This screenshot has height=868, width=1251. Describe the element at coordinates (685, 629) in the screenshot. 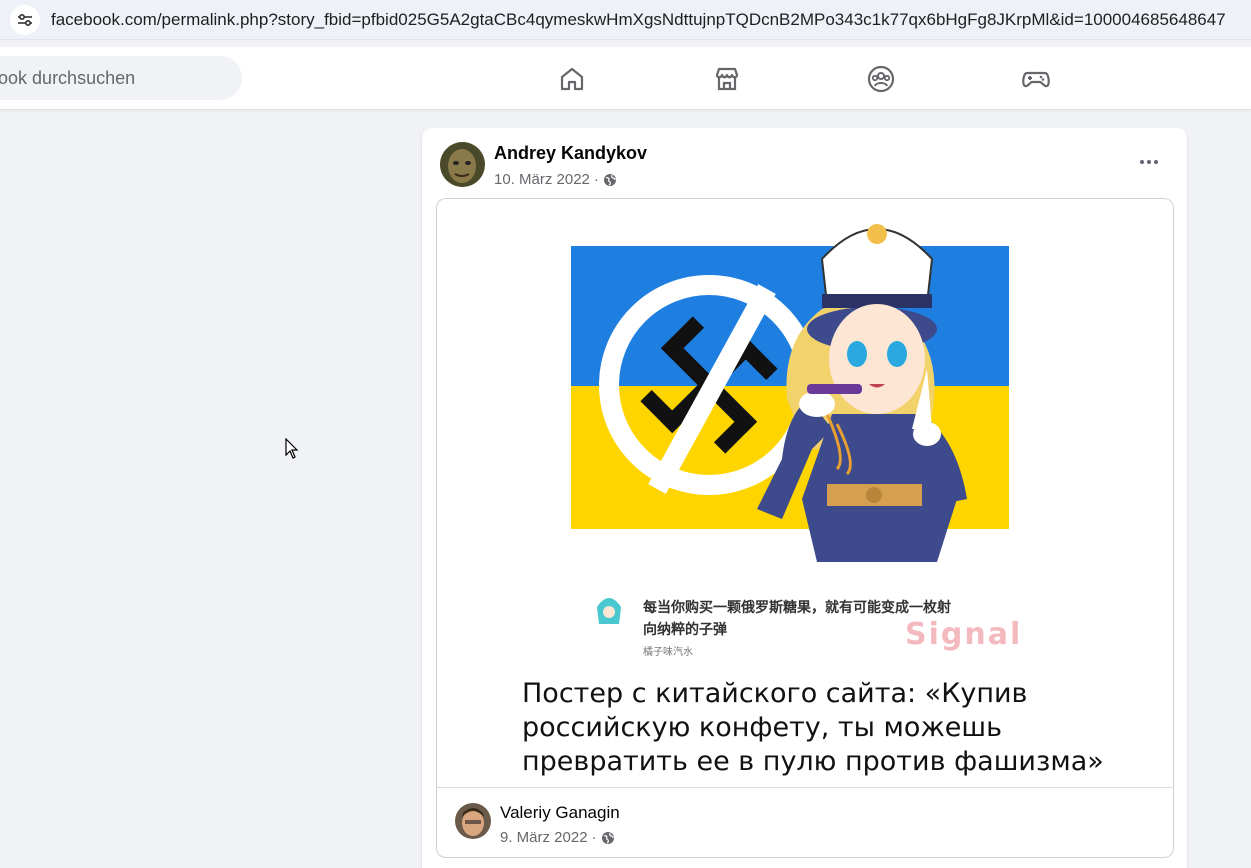

I see `cn-text-line2: 向纳粹的子弹` at that location.